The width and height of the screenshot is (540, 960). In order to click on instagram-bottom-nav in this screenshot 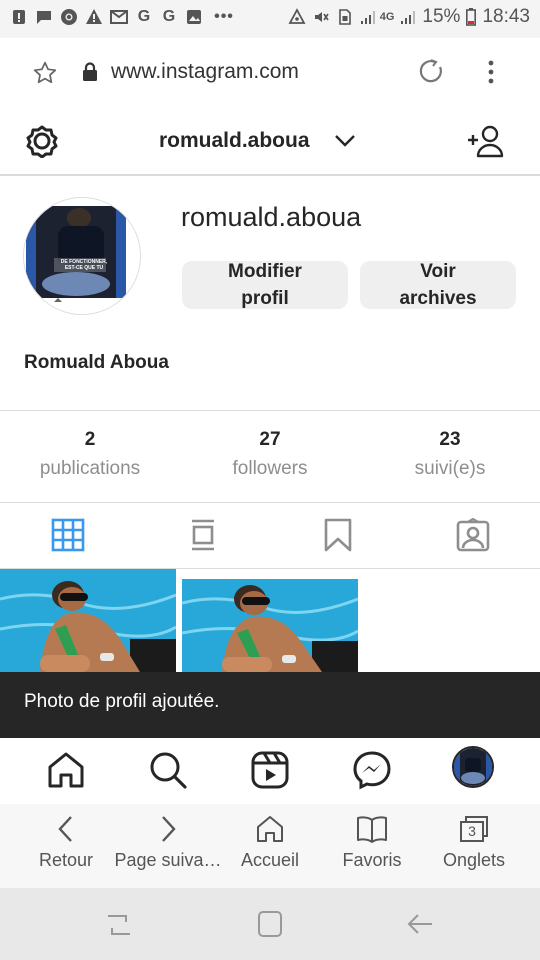, I will do `click(270, 771)`.